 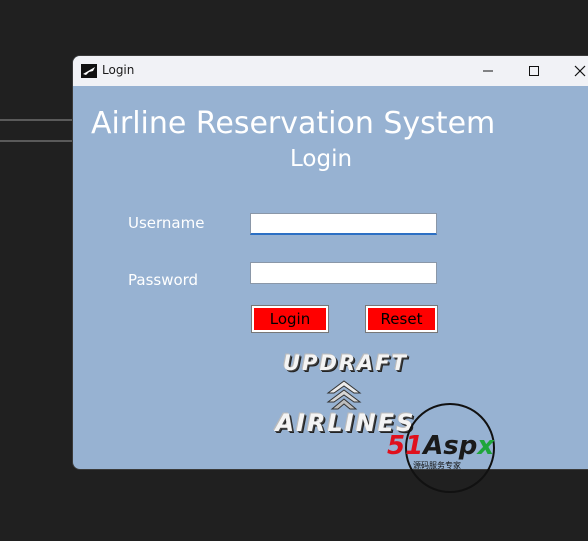 What do you see at coordinates (293, 123) in the screenshot?
I see `app-heading: Airline Reservation System` at bounding box center [293, 123].